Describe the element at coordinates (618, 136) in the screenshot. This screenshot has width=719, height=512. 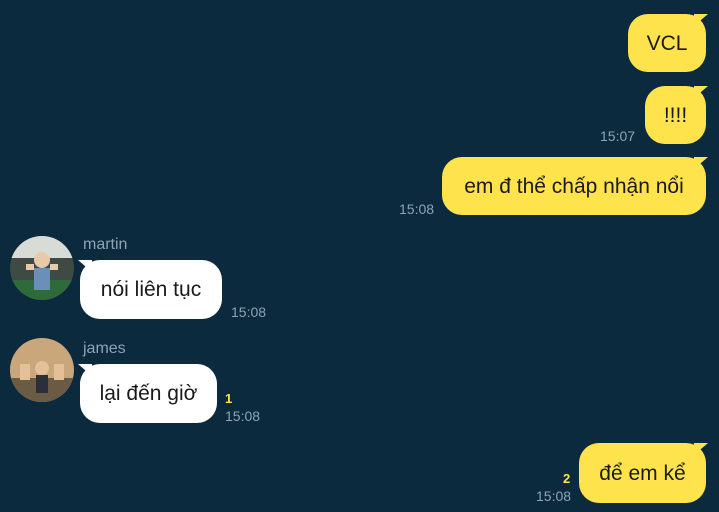
I see `message-timestamp: 15:07` at that location.